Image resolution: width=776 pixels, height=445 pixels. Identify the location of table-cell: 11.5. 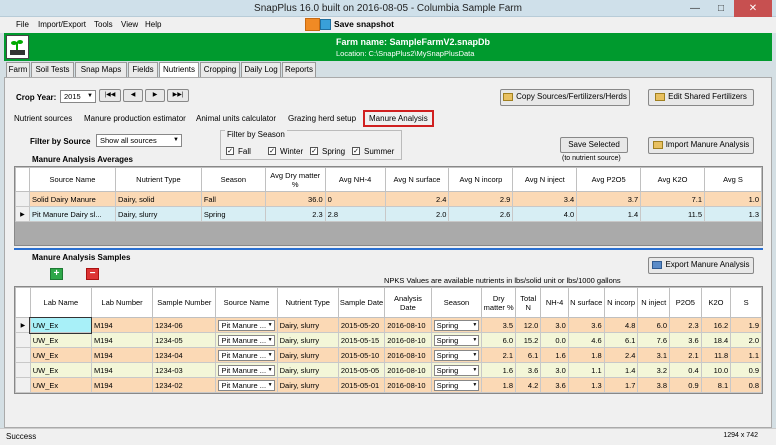
(673, 214).